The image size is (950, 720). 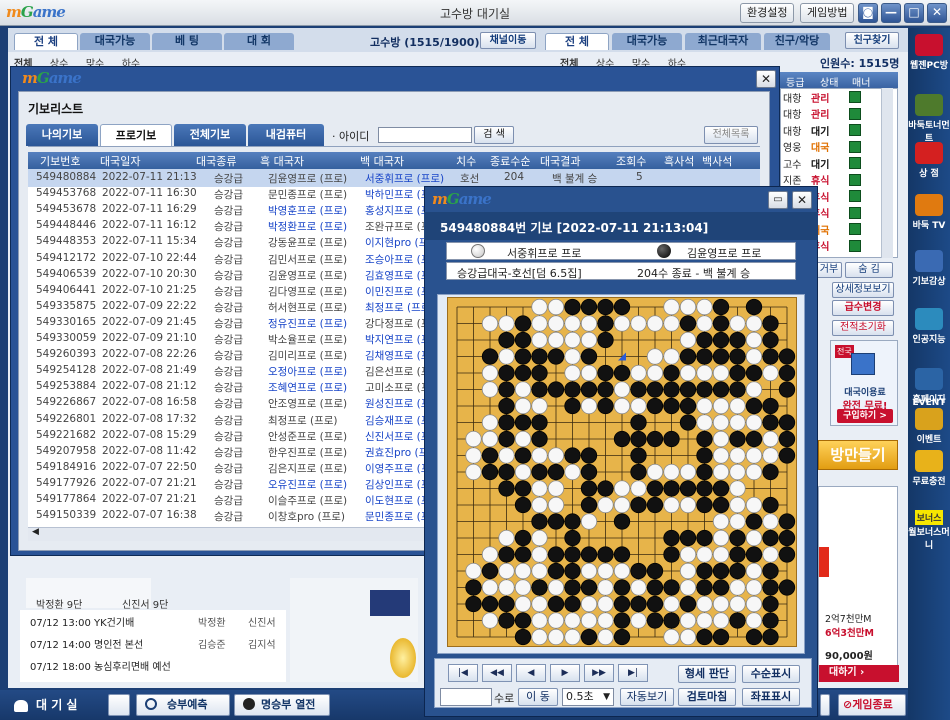 What do you see at coordinates (929, 212) in the screenshot?
I see `sidebar-item: 바둑 TV` at bounding box center [929, 212].